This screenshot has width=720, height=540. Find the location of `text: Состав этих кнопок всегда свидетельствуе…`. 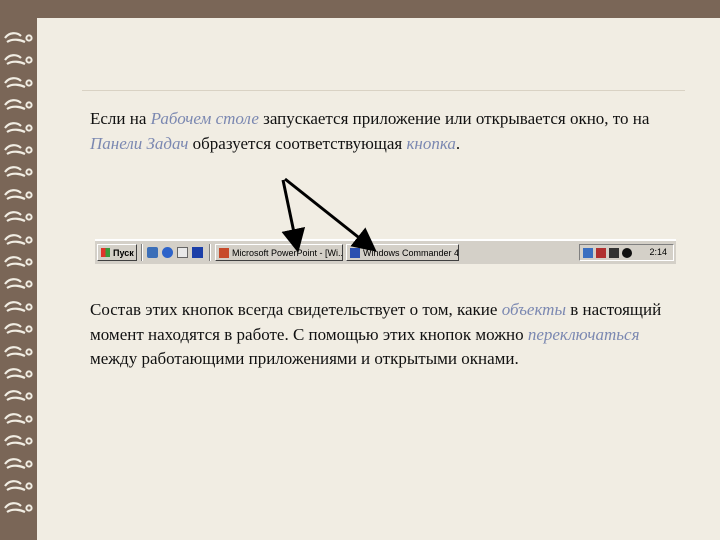

text: Состав этих кнопок всегда свидетельствуе… is located at coordinates (296, 309).